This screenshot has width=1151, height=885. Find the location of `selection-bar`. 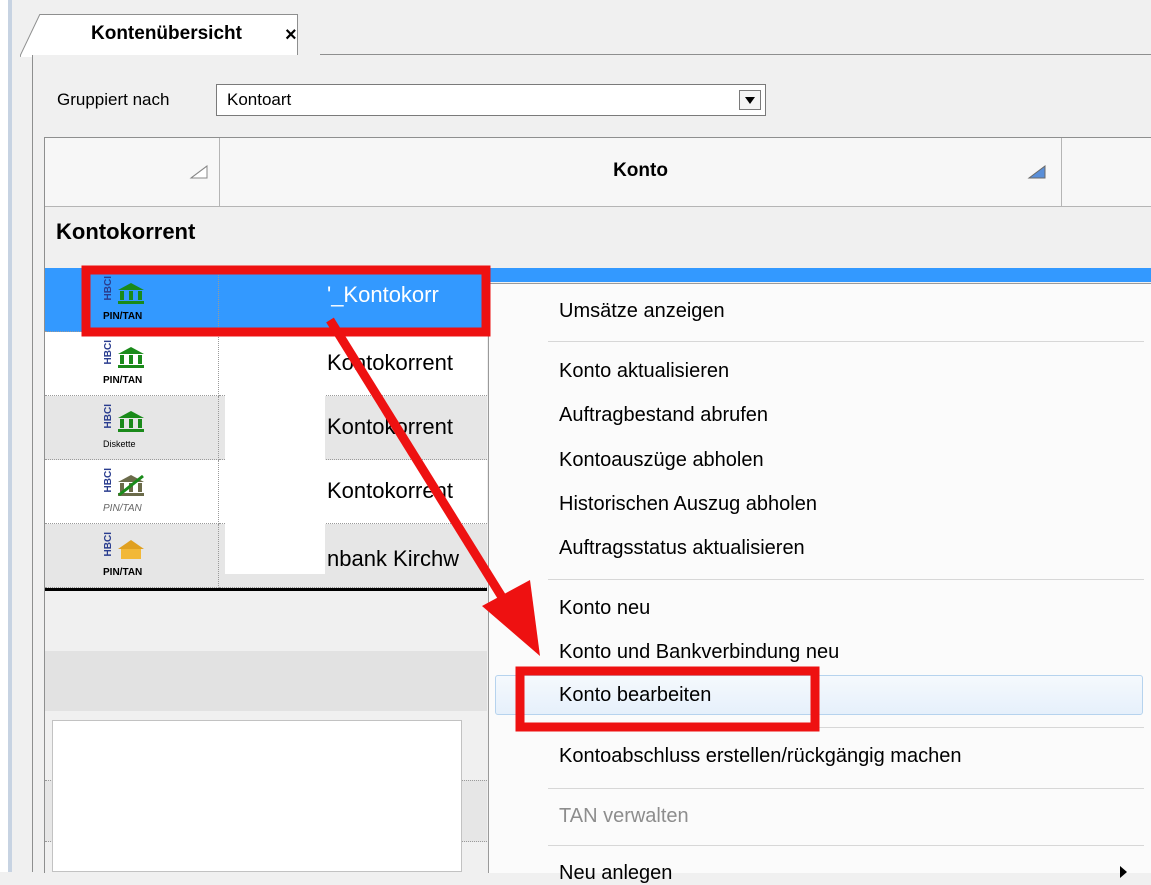

selection-bar is located at coordinates (819, 275).